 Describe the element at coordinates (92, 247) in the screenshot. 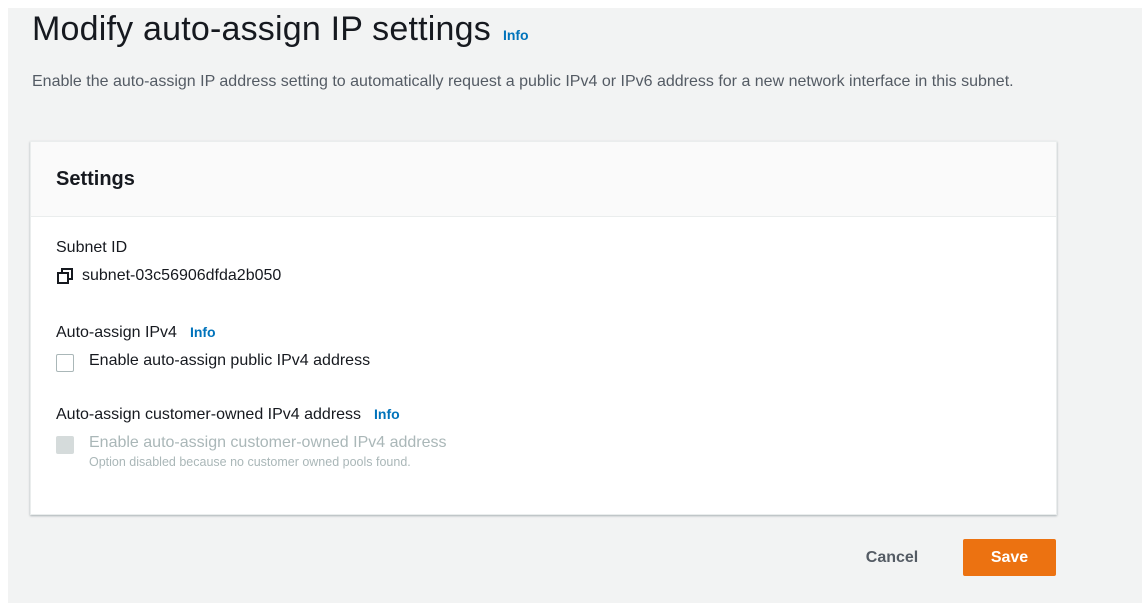

I see `subnet-id-label: Subnet ID` at that location.